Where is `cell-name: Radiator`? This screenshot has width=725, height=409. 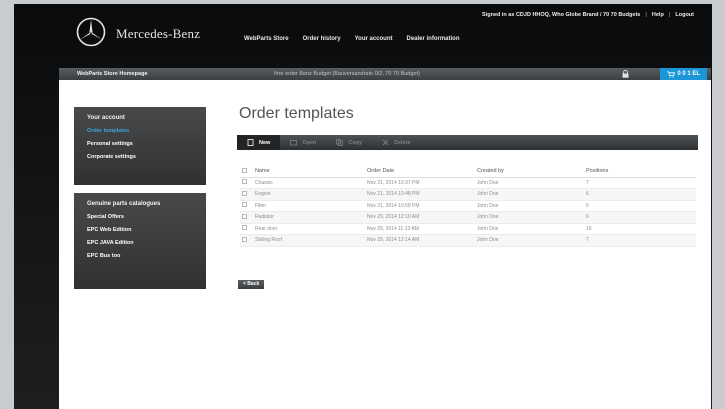 cell-name: Radiator is located at coordinates (307, 217).